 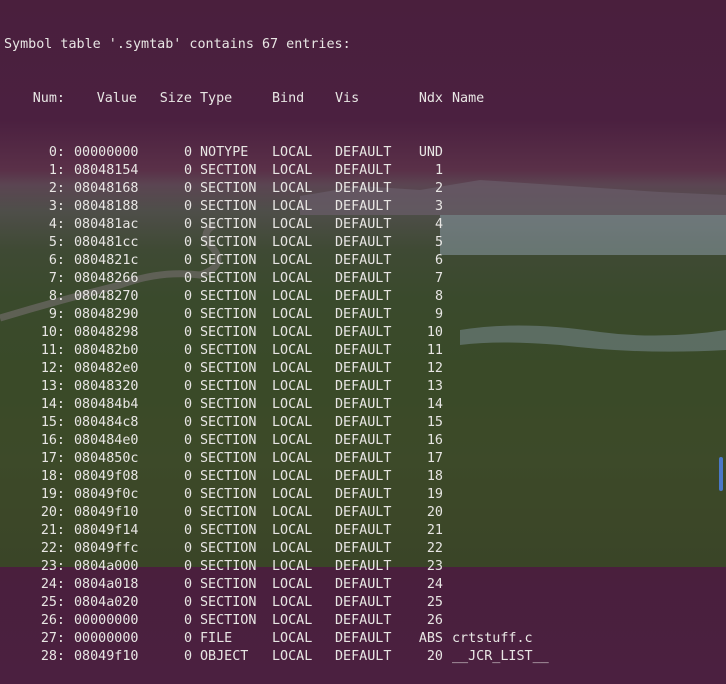 What do you see at coordinates (106, 638) in the screenshot?
I see `symbol-value: 00000000` at bounding box center [106, 638].